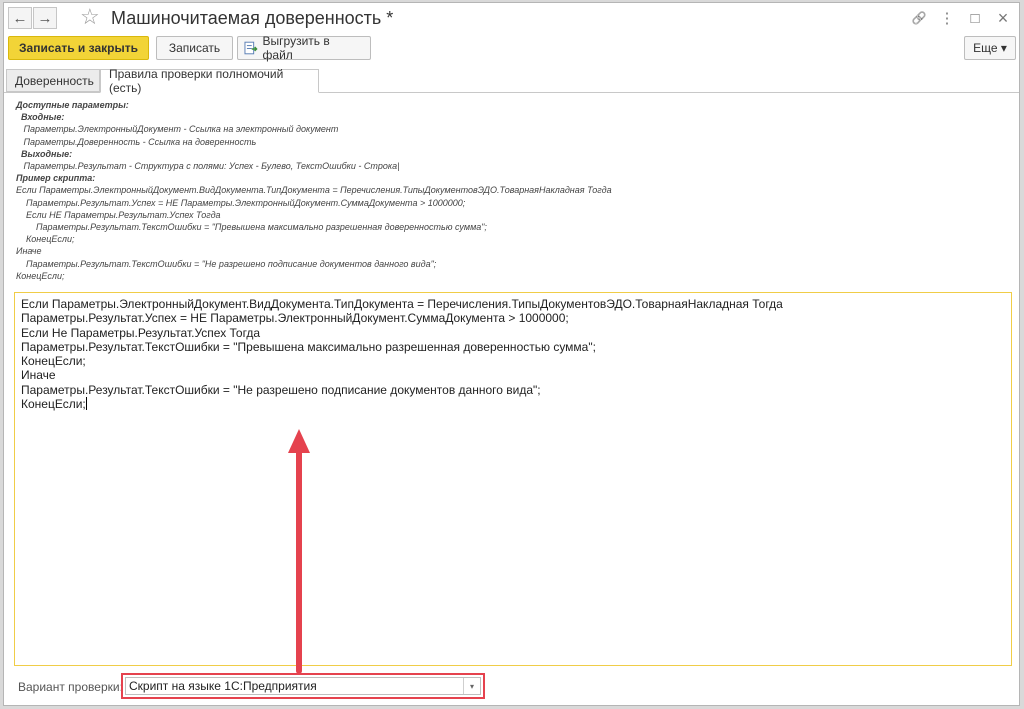  Describe the element at coordinates (990, 48) in the screenshot. I see `more-actions-button: Еще ▾` at that location.